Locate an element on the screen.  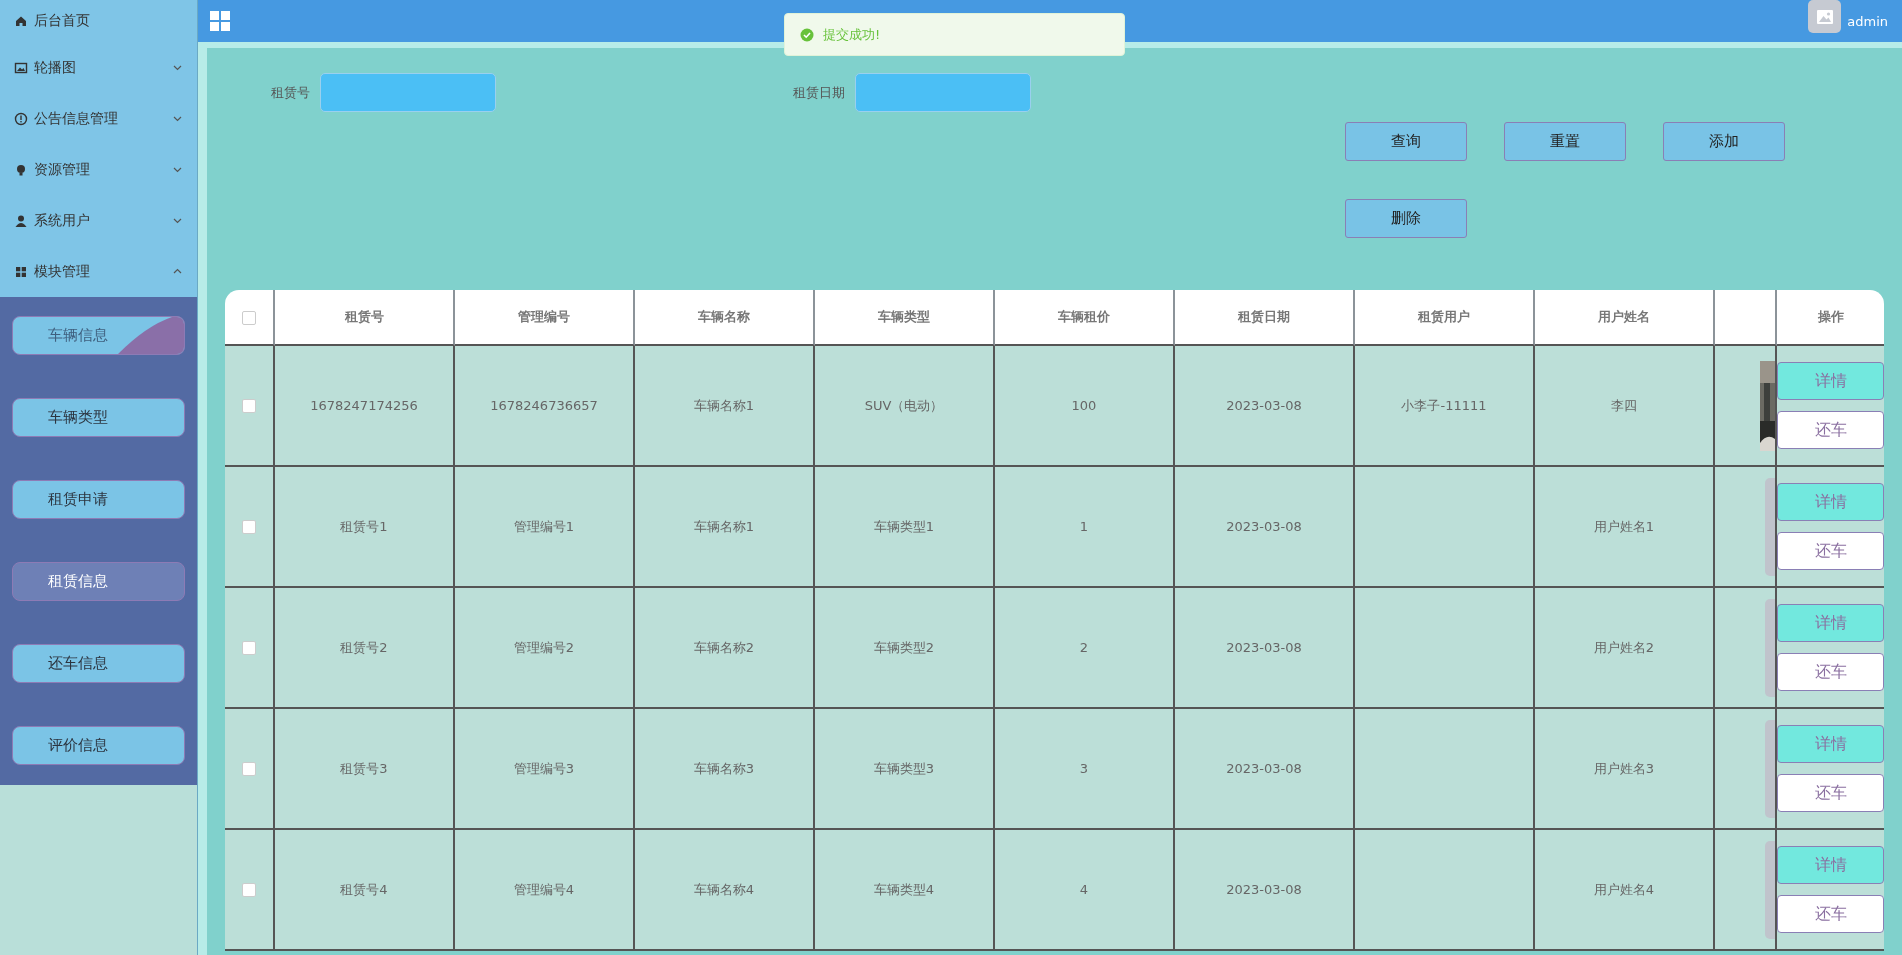
table-cell: 车辆名称2 is located at coordinates (724, 647).